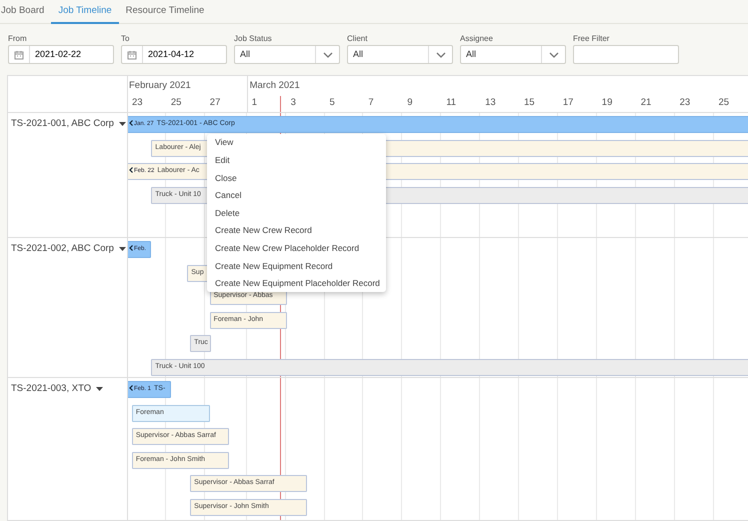  Describe the element at coordinates (357, 39) in the screenshot. I see `field-label: Client` at that location.